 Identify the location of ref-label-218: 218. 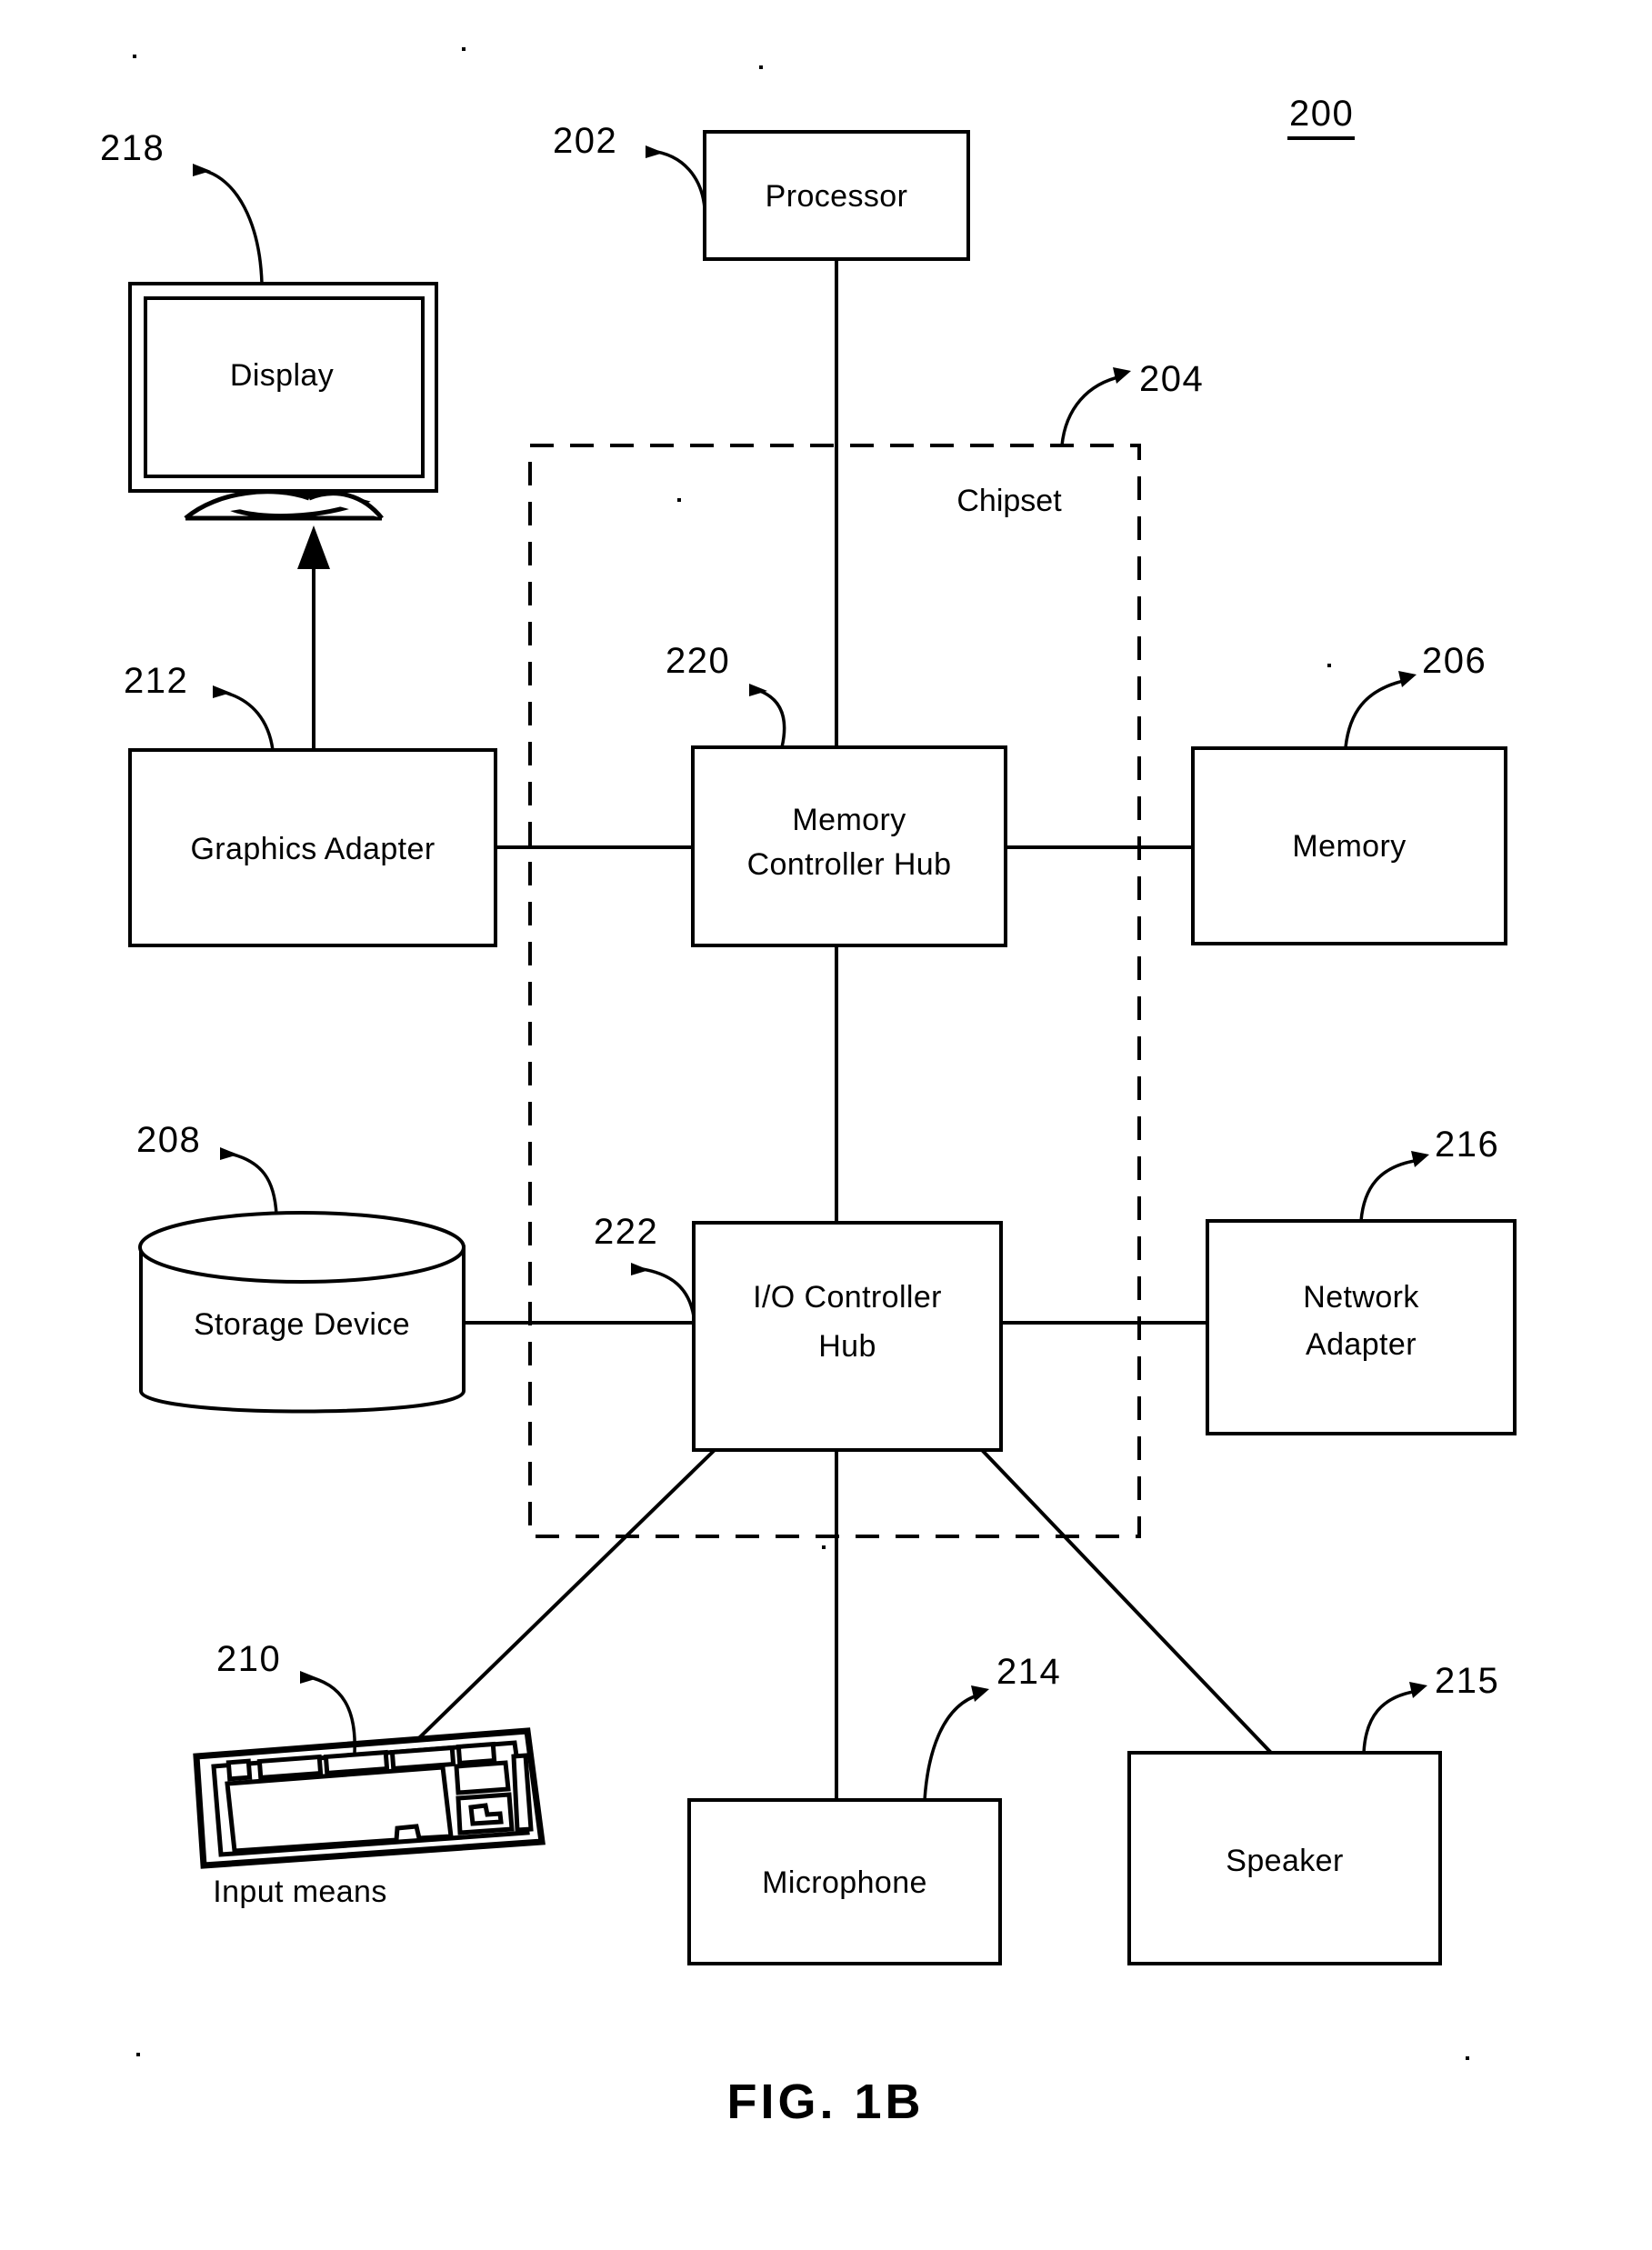
(132, 148).